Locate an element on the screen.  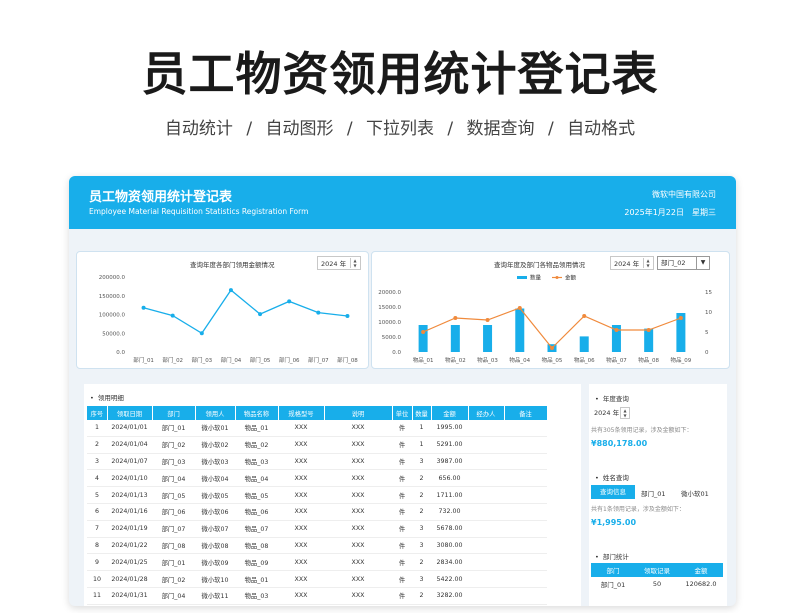
table-cell: 部门_01 is located at coordinates (613, 585).